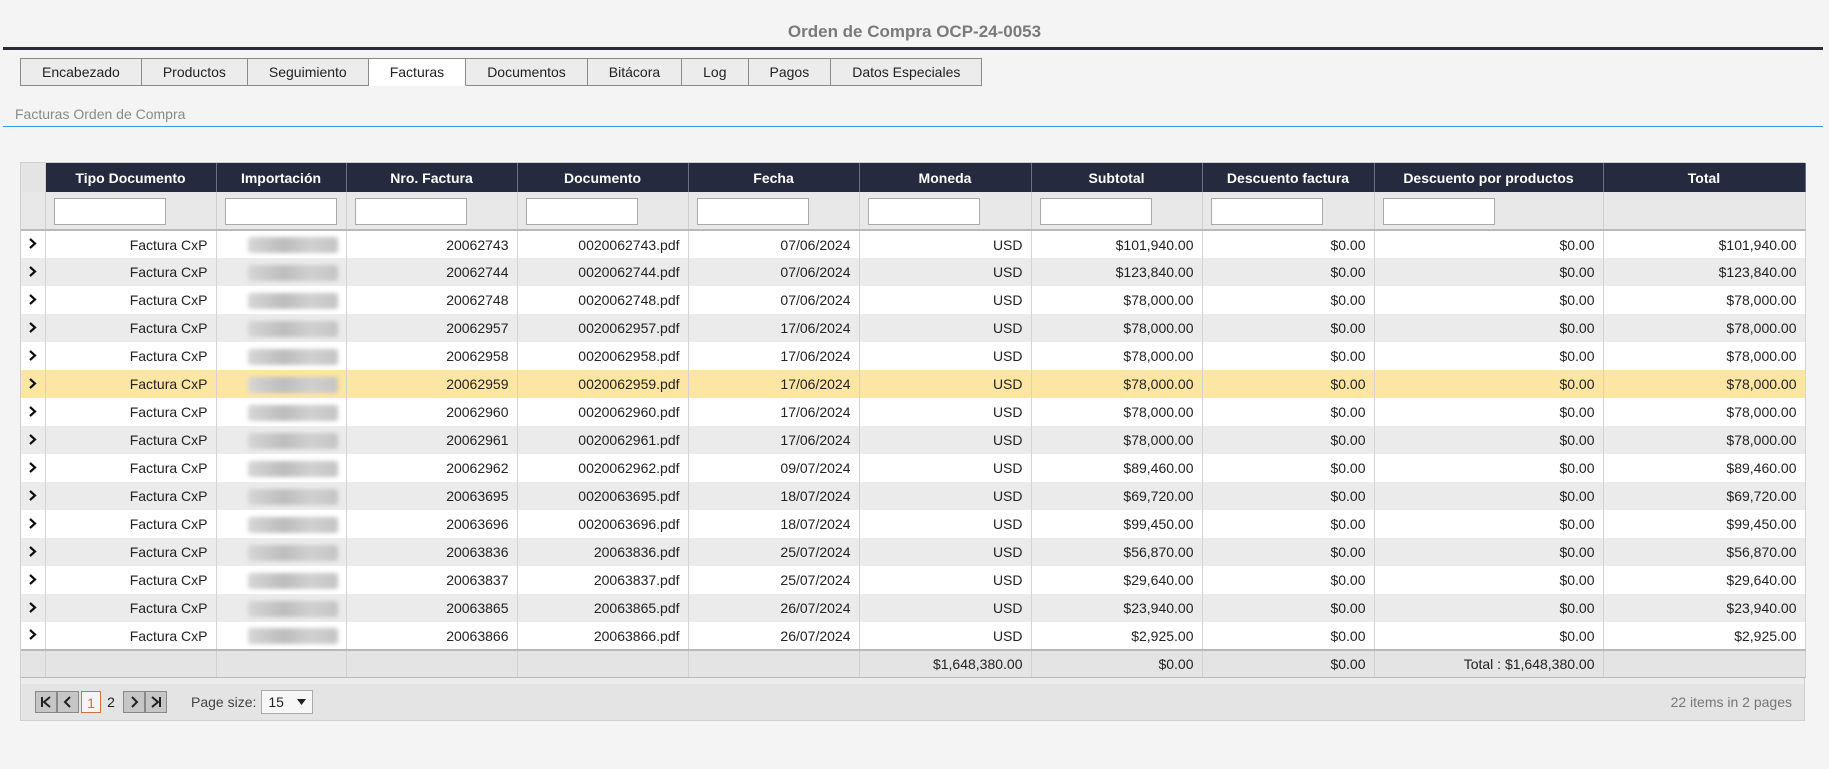 The width and height of the screenshot is (1829, 769). What do you see at coordinates (1438, 211) in the screenshot?
I see `filter-input-descuento-productos` at bounding box center [1438, 211].